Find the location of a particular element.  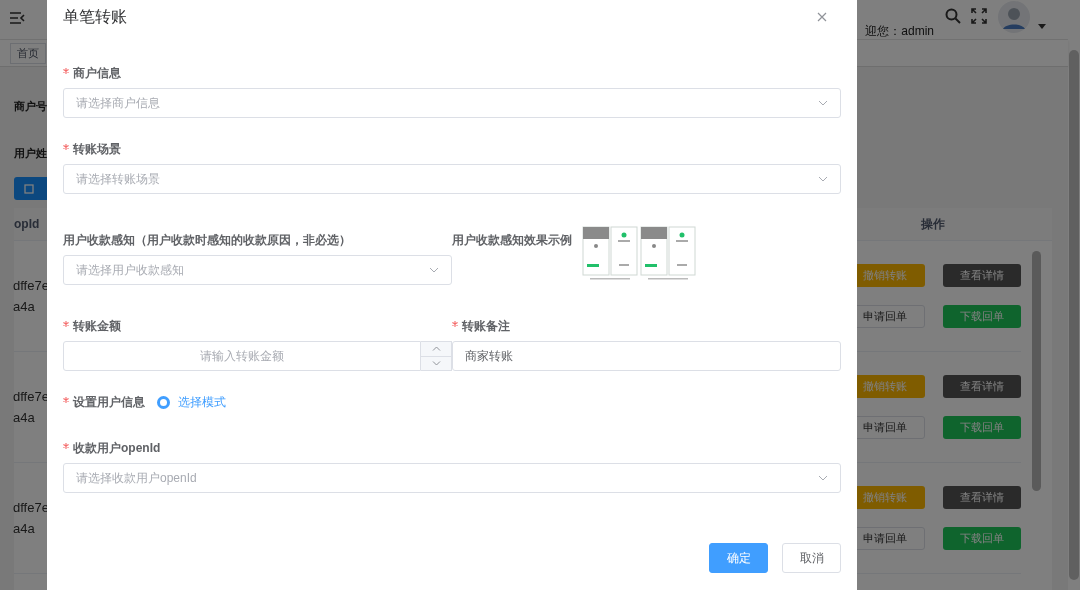

search-icon is located at coordinates (953, 15).